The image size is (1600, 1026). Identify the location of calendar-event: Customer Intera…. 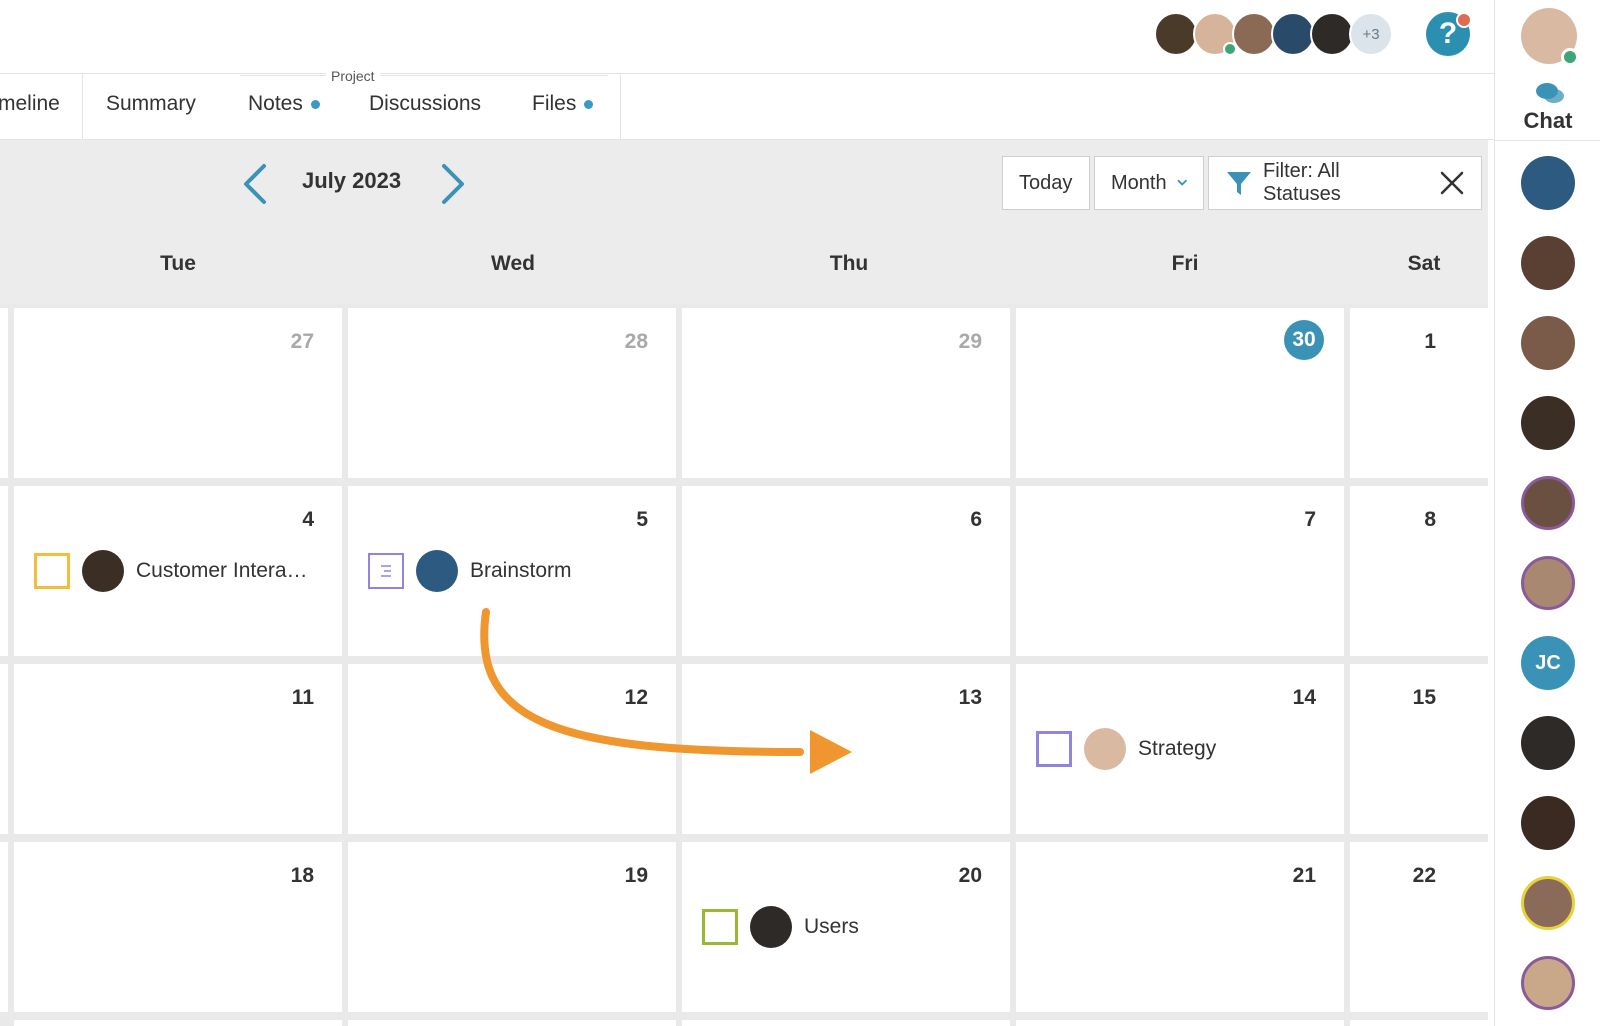
(171, 571).